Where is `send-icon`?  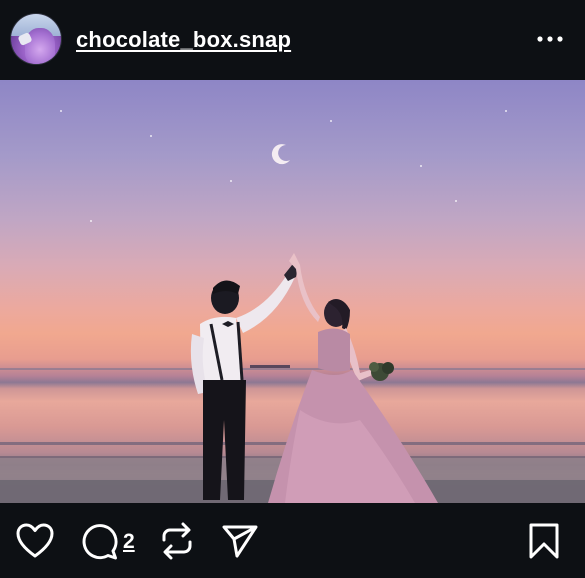 send-icon is located at coordinates (240, 541).